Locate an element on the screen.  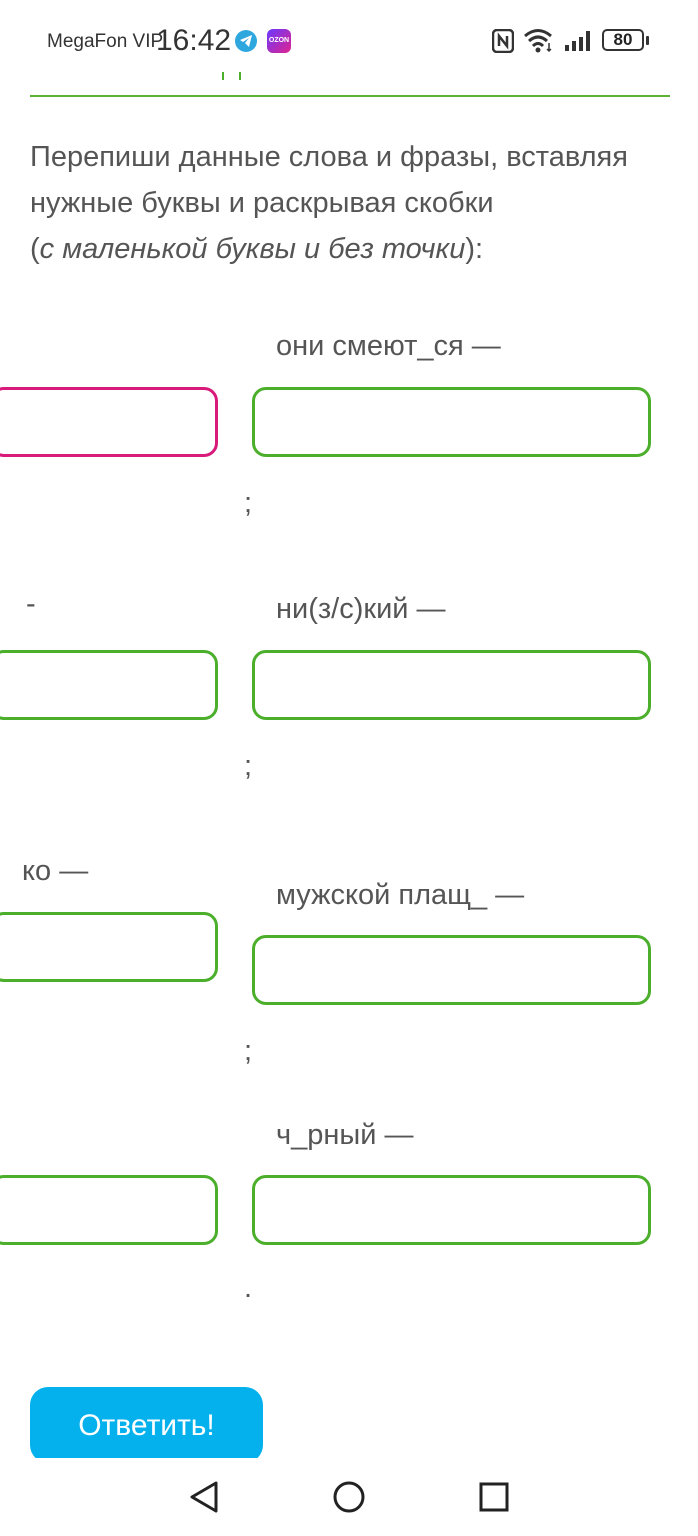
signal-icon is located at coordinates (577, 41).